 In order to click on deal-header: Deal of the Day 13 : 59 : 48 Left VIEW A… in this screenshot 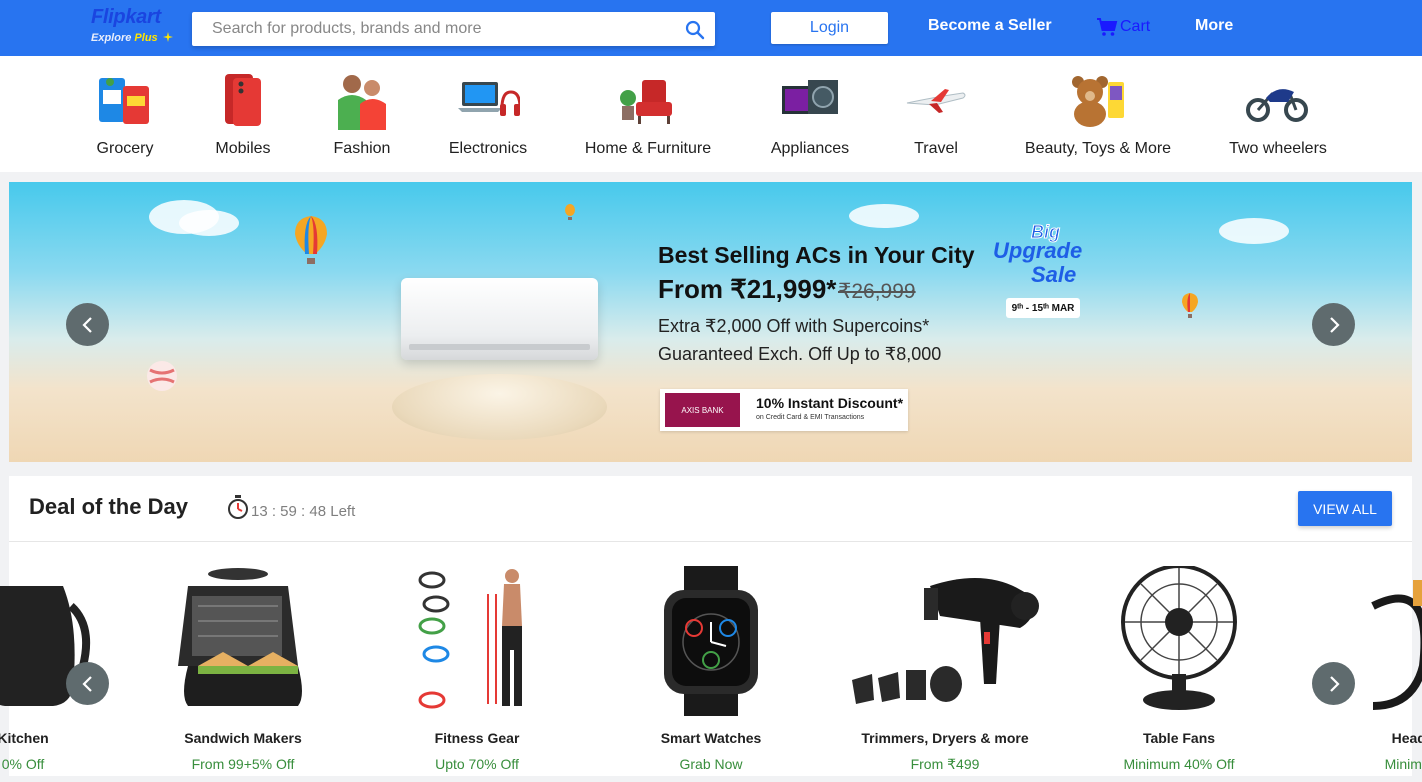, I will do `click(710, 509)`.